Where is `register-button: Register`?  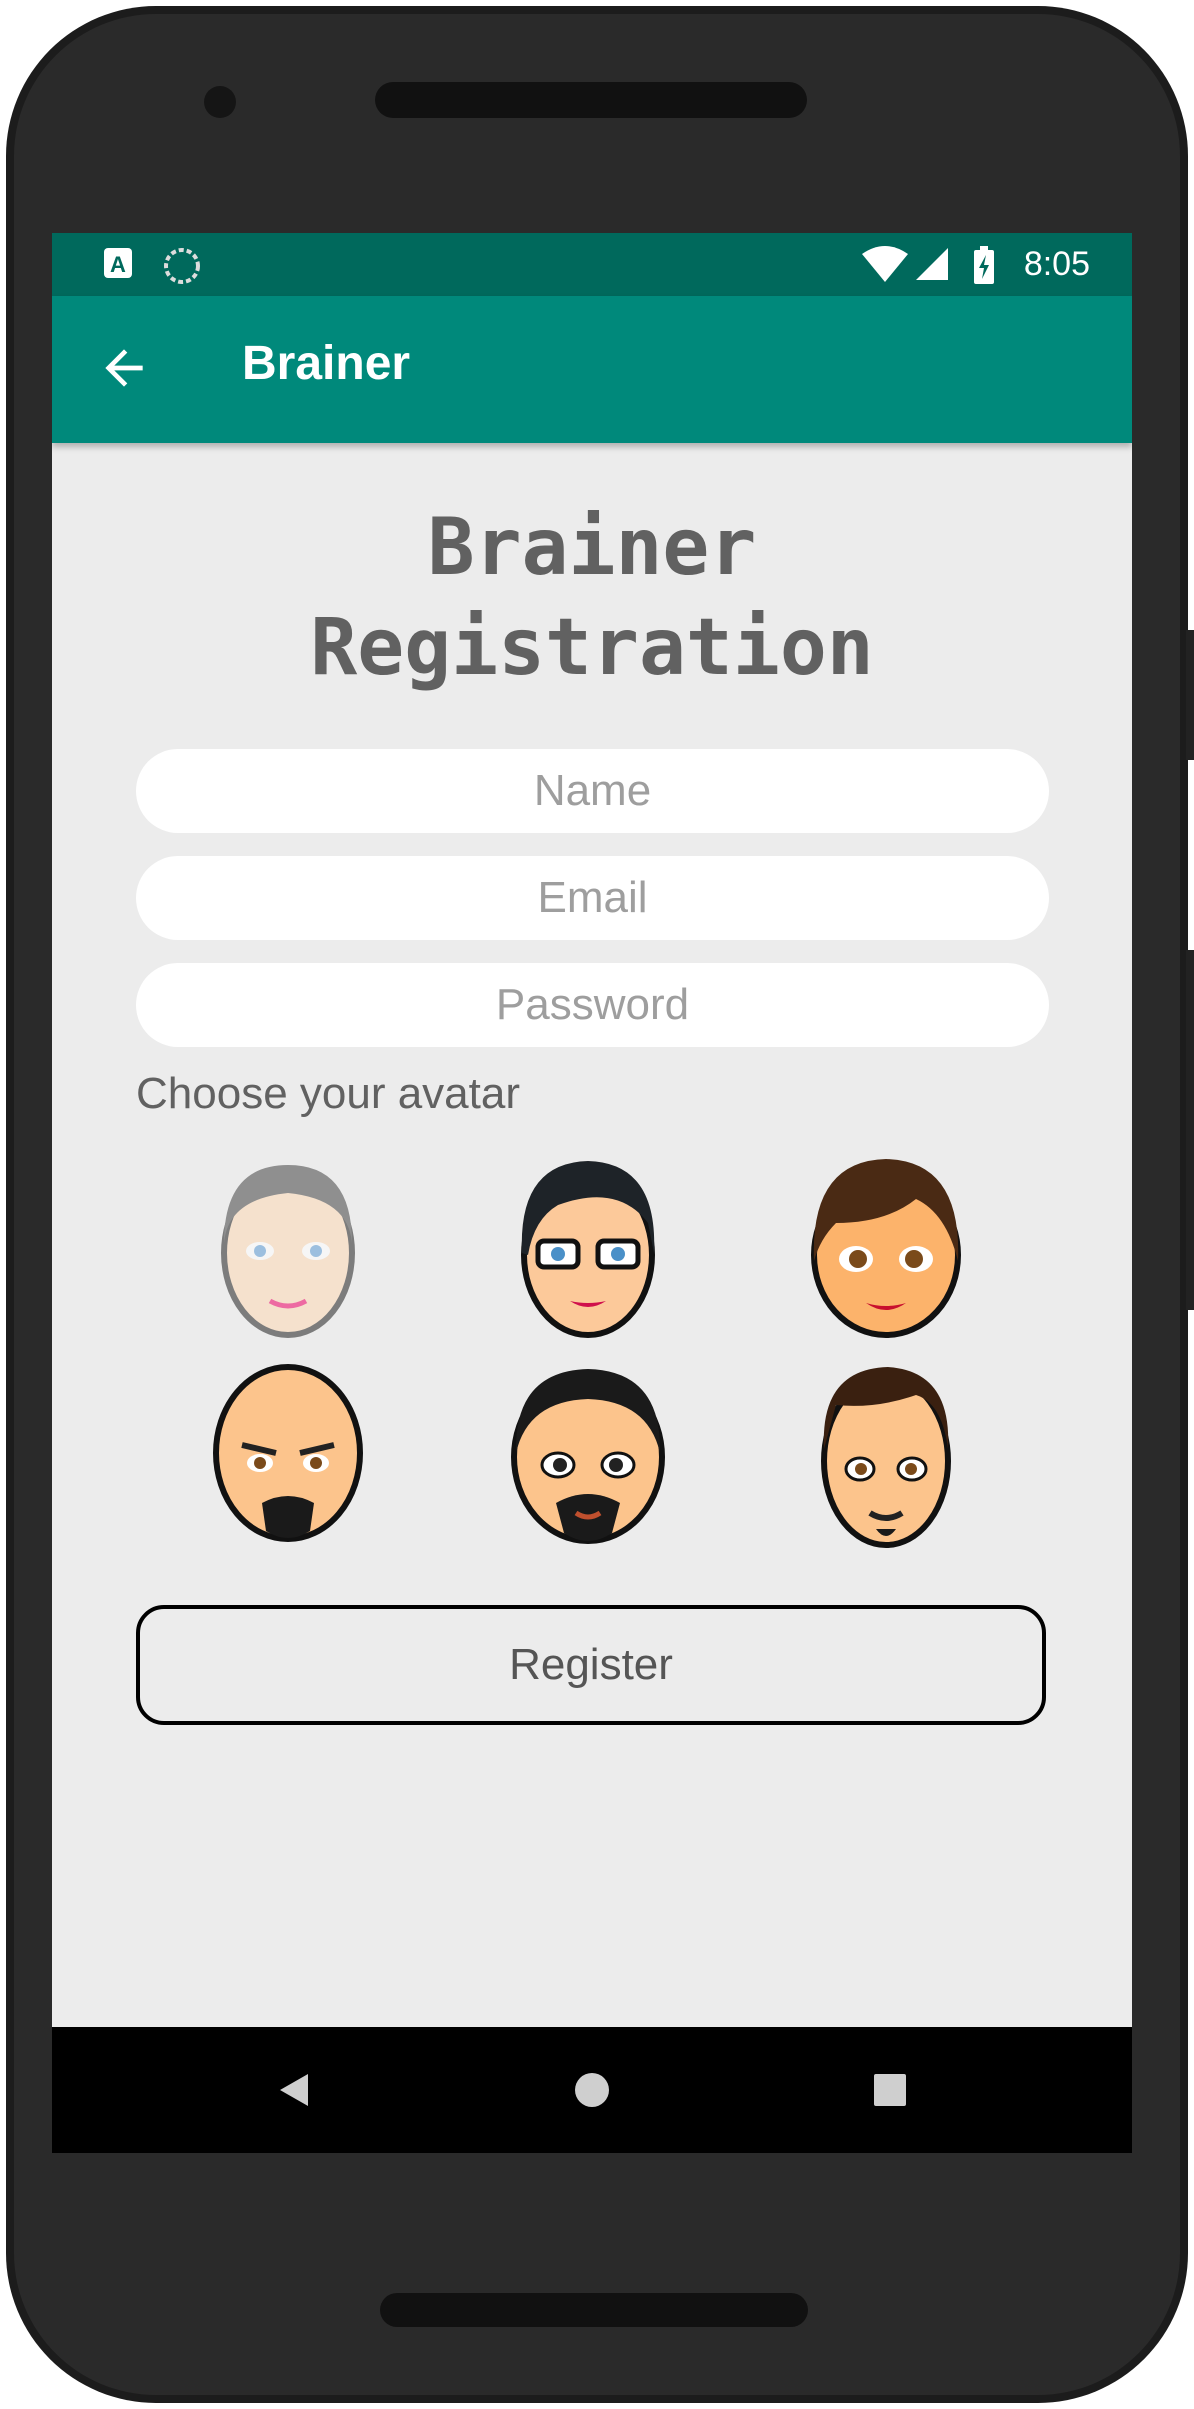
register-button: Register is located at coordinates (591, 1665).